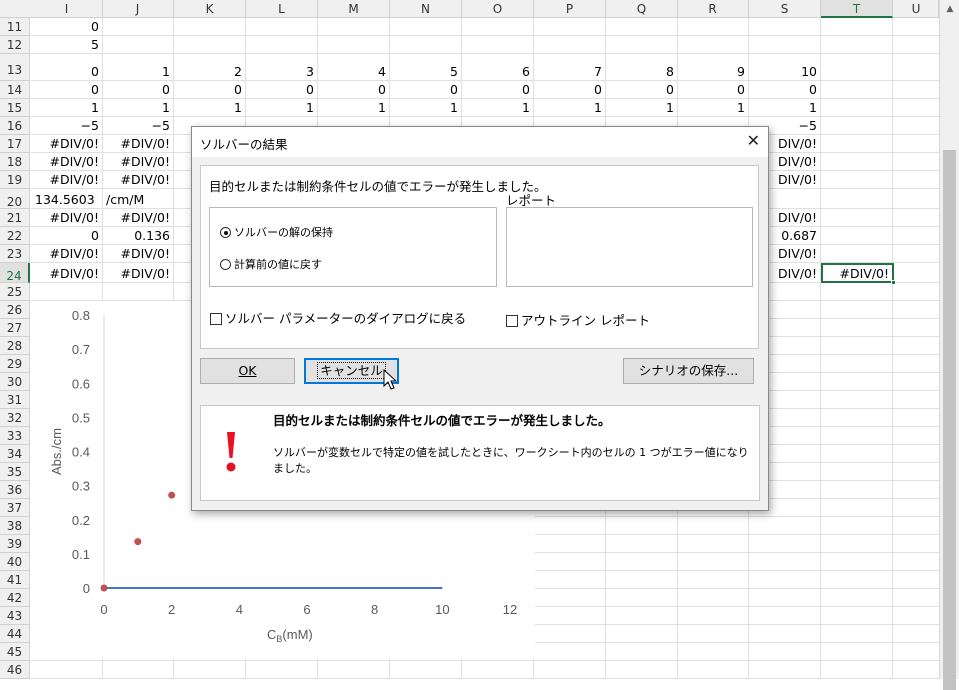  I want to click on scroll-thumb, so click(949, 420).